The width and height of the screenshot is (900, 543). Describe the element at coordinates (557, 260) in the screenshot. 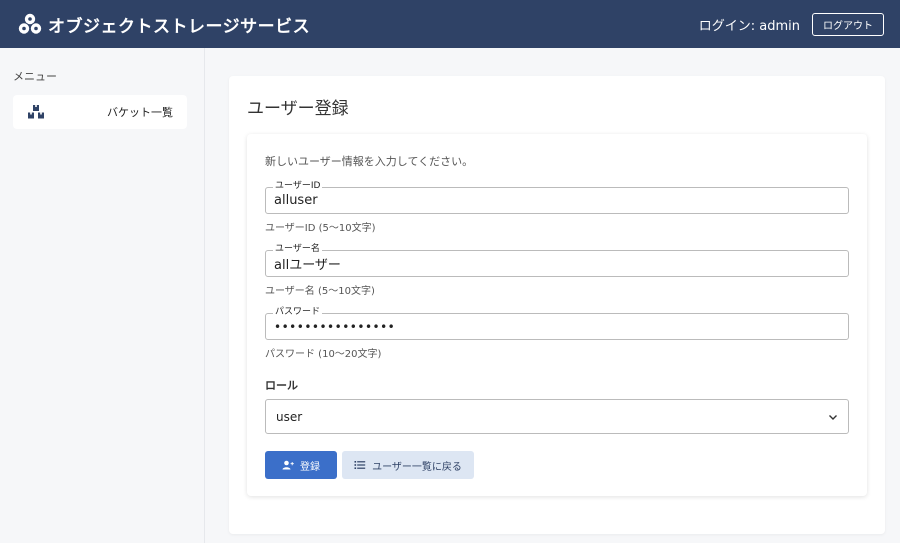

I see `user-name-input: ユーザー名 allユーザー` at that location.